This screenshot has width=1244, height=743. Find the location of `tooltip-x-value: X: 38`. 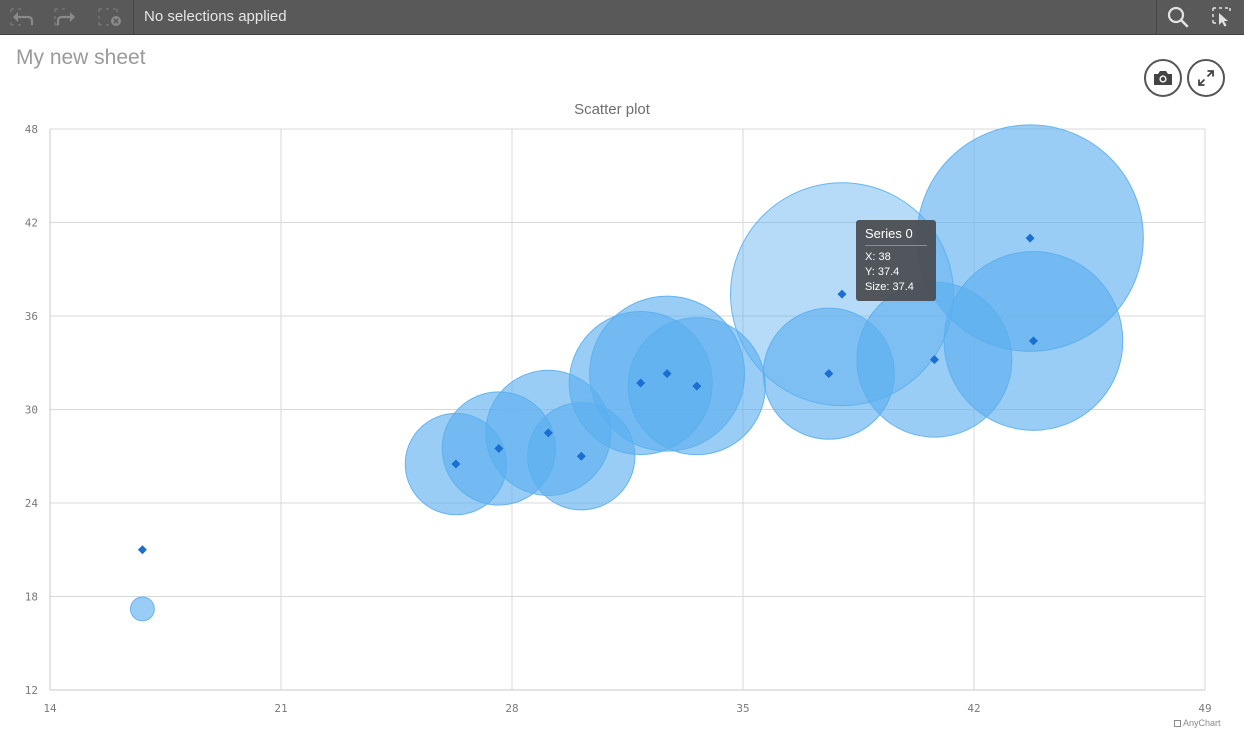

tooltip-x-value: X: 38 is located at coordinates (878, 257).